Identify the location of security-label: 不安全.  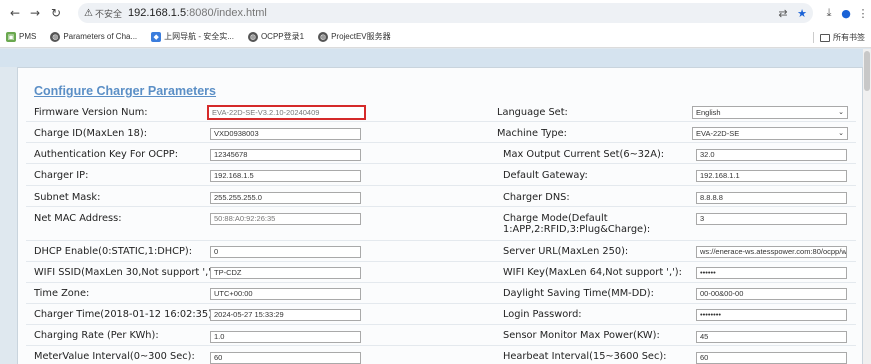
(108, 13).